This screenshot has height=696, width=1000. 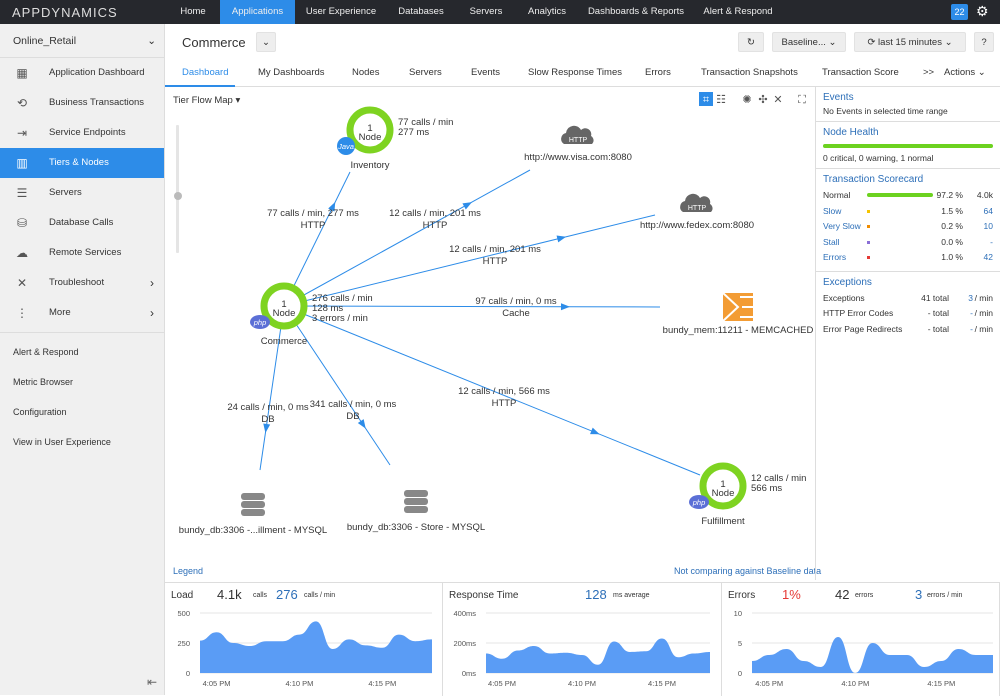 What do you see at coordinates (82, 352) in the screenshot?
I see `sidebar-link-alert-respond: Alert & Respond` at bounding box center [82, 352].